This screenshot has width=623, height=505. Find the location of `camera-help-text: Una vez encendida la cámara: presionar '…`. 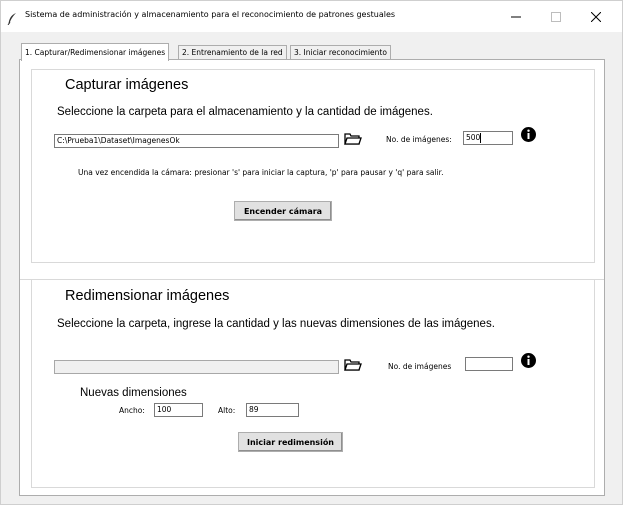

camera-help-text: Una vez encendida la cámara: presionar '… is located at coordinates (261, 172).